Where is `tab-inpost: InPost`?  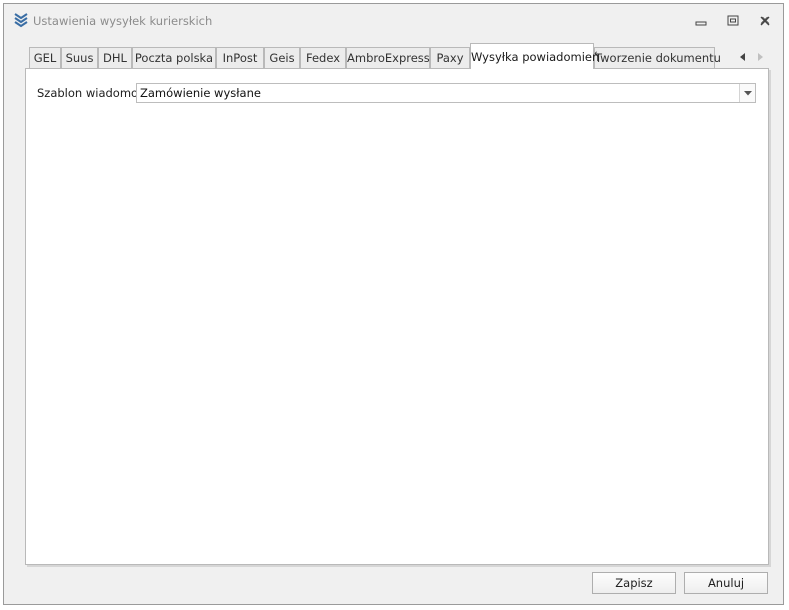
tab-inpost: InPost is located at coordinates (240, 57).